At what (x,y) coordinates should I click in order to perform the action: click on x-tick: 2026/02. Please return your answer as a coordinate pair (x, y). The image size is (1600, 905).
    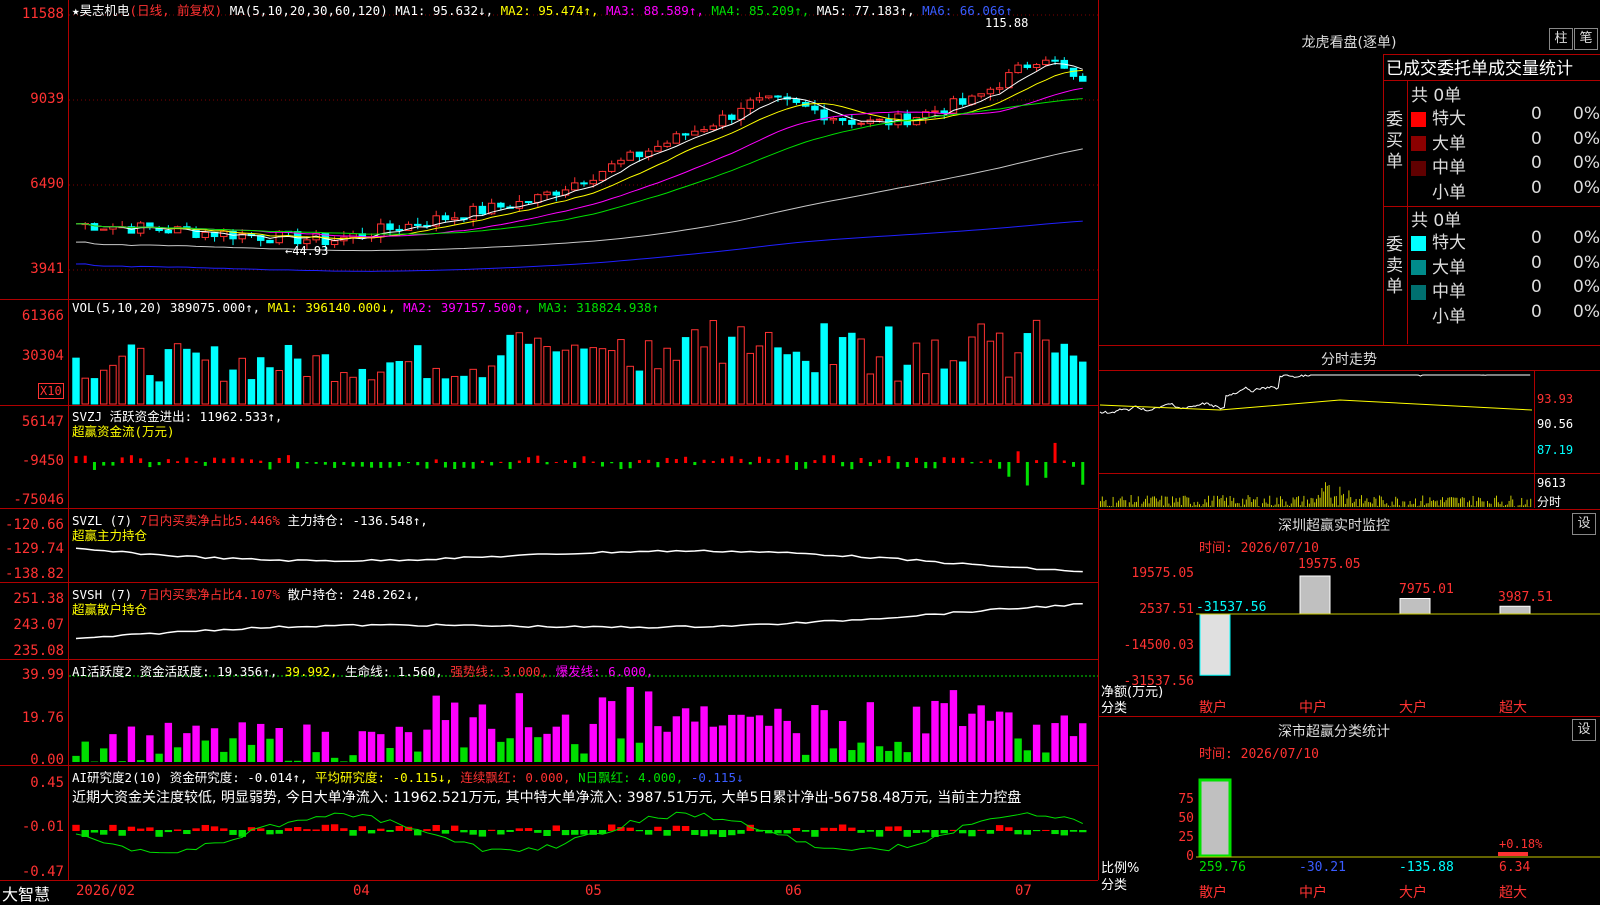
    Looking at the image, I should click on (105, 891).